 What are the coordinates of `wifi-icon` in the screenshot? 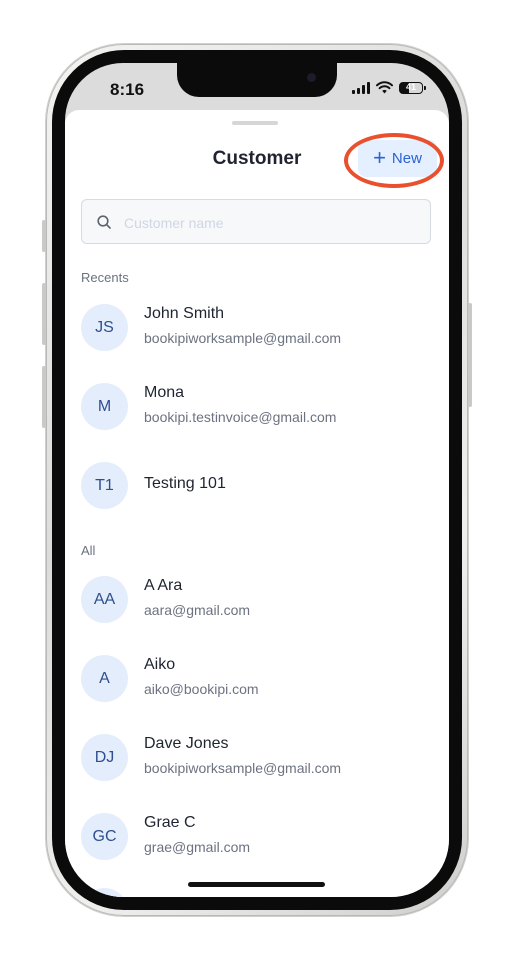 It's located at (384, 87).